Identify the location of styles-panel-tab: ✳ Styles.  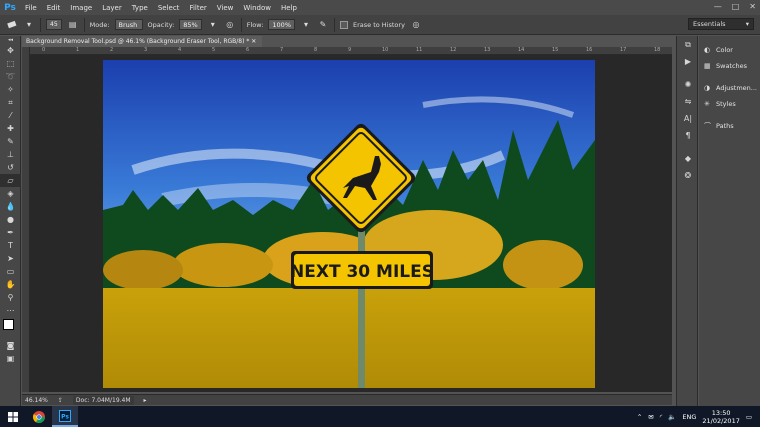
(729, 104).